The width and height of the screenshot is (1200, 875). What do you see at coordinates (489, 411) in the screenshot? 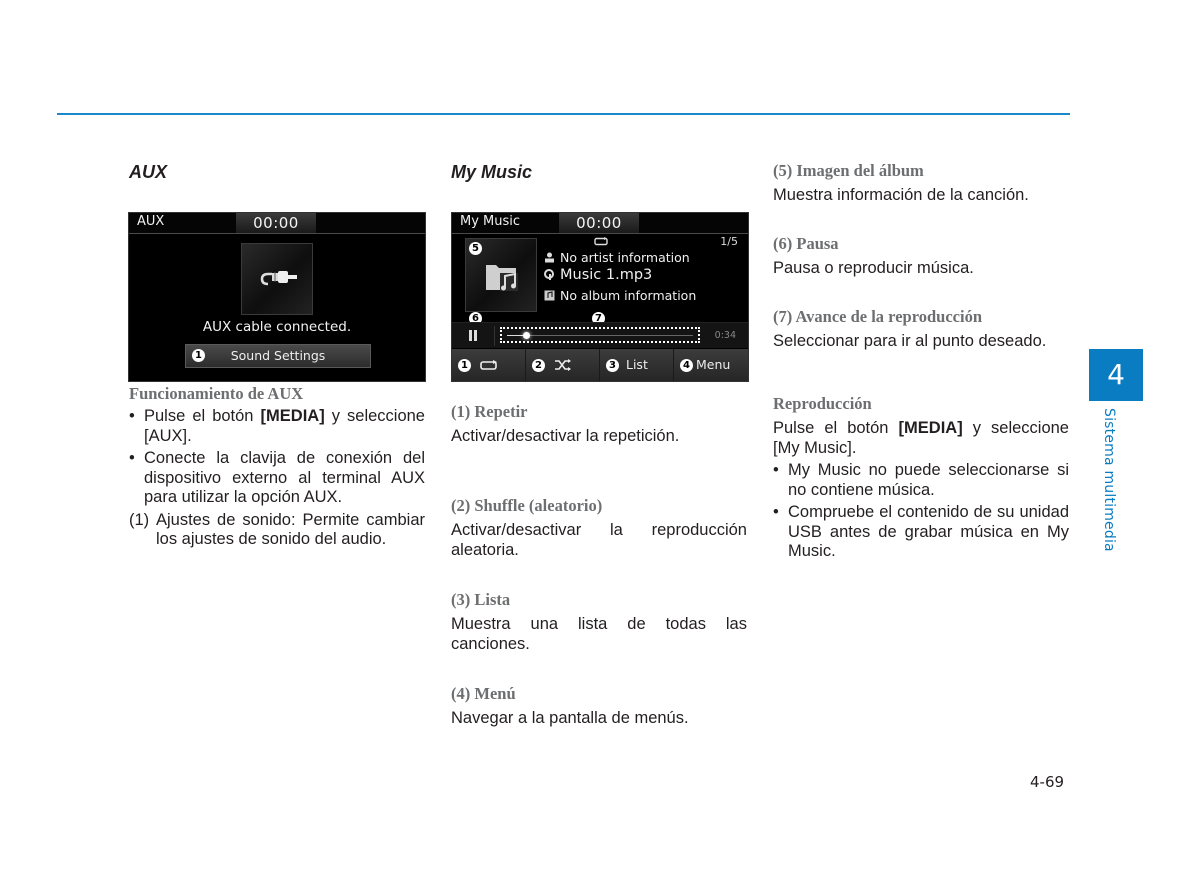
I see `item-heading: (1) Repetir` at bounding box center [489, 411].